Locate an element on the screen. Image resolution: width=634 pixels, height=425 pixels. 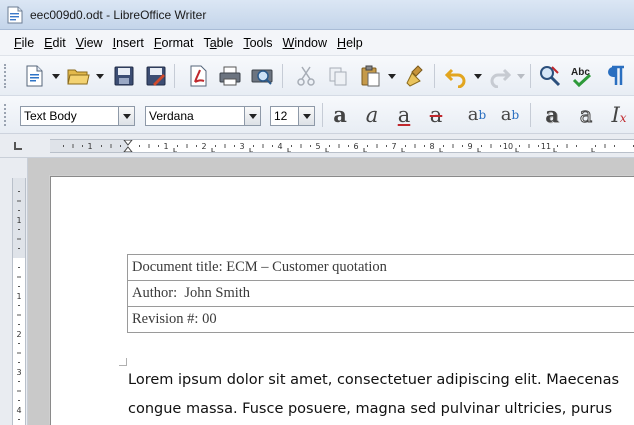
table-row: Author: John Smith is located at coordinates (380, 293).